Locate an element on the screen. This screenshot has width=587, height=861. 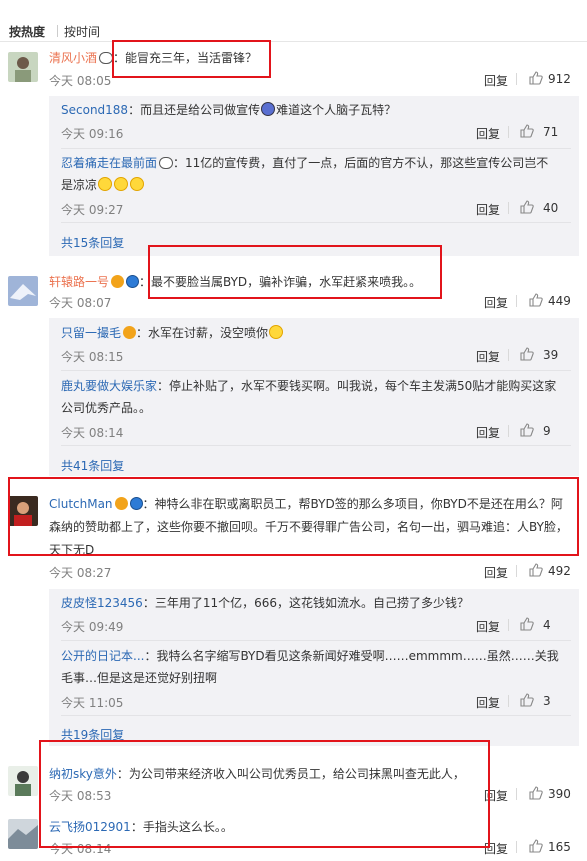
like-count: 492 is located at coordinates (559, 571).